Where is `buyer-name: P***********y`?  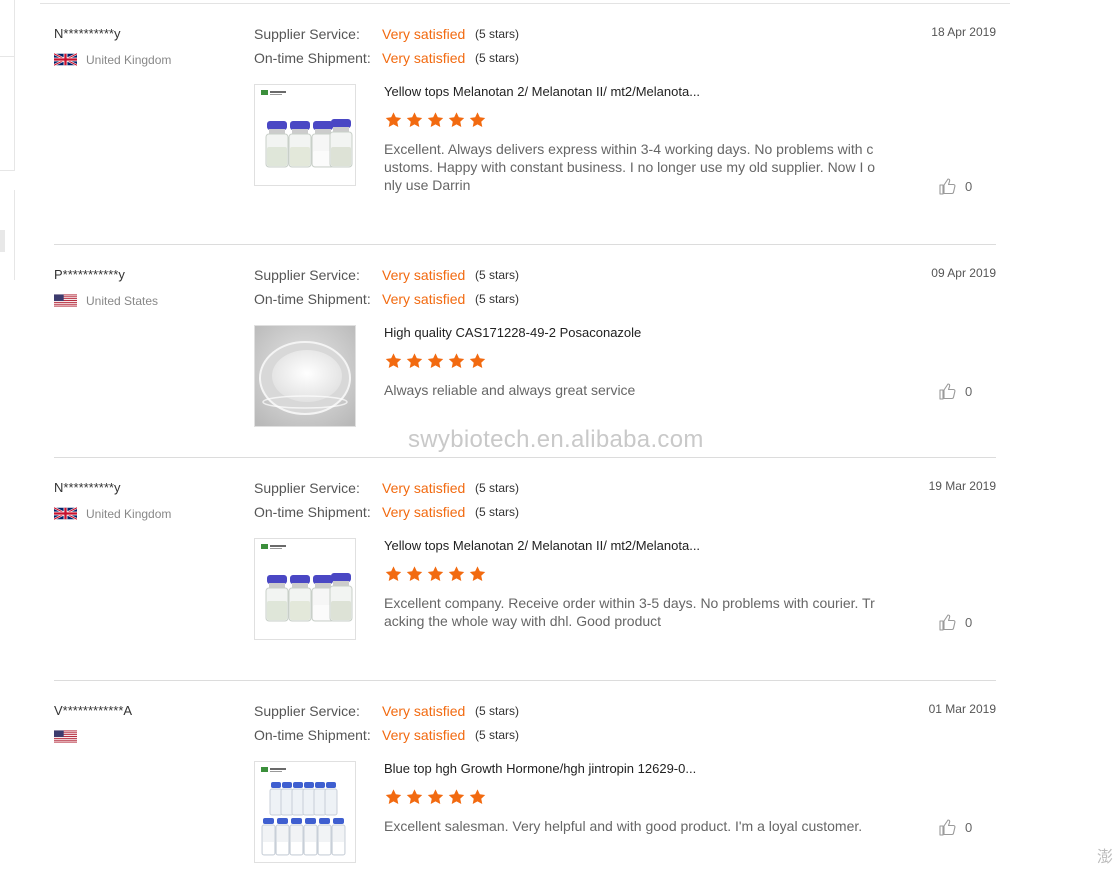
buyer-name: P***********y is located at coordinates (89, 274).